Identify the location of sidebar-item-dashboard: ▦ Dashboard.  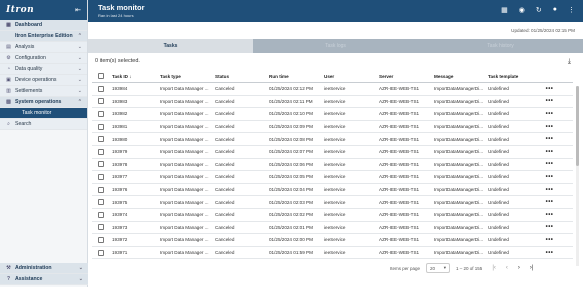
(43, 25).